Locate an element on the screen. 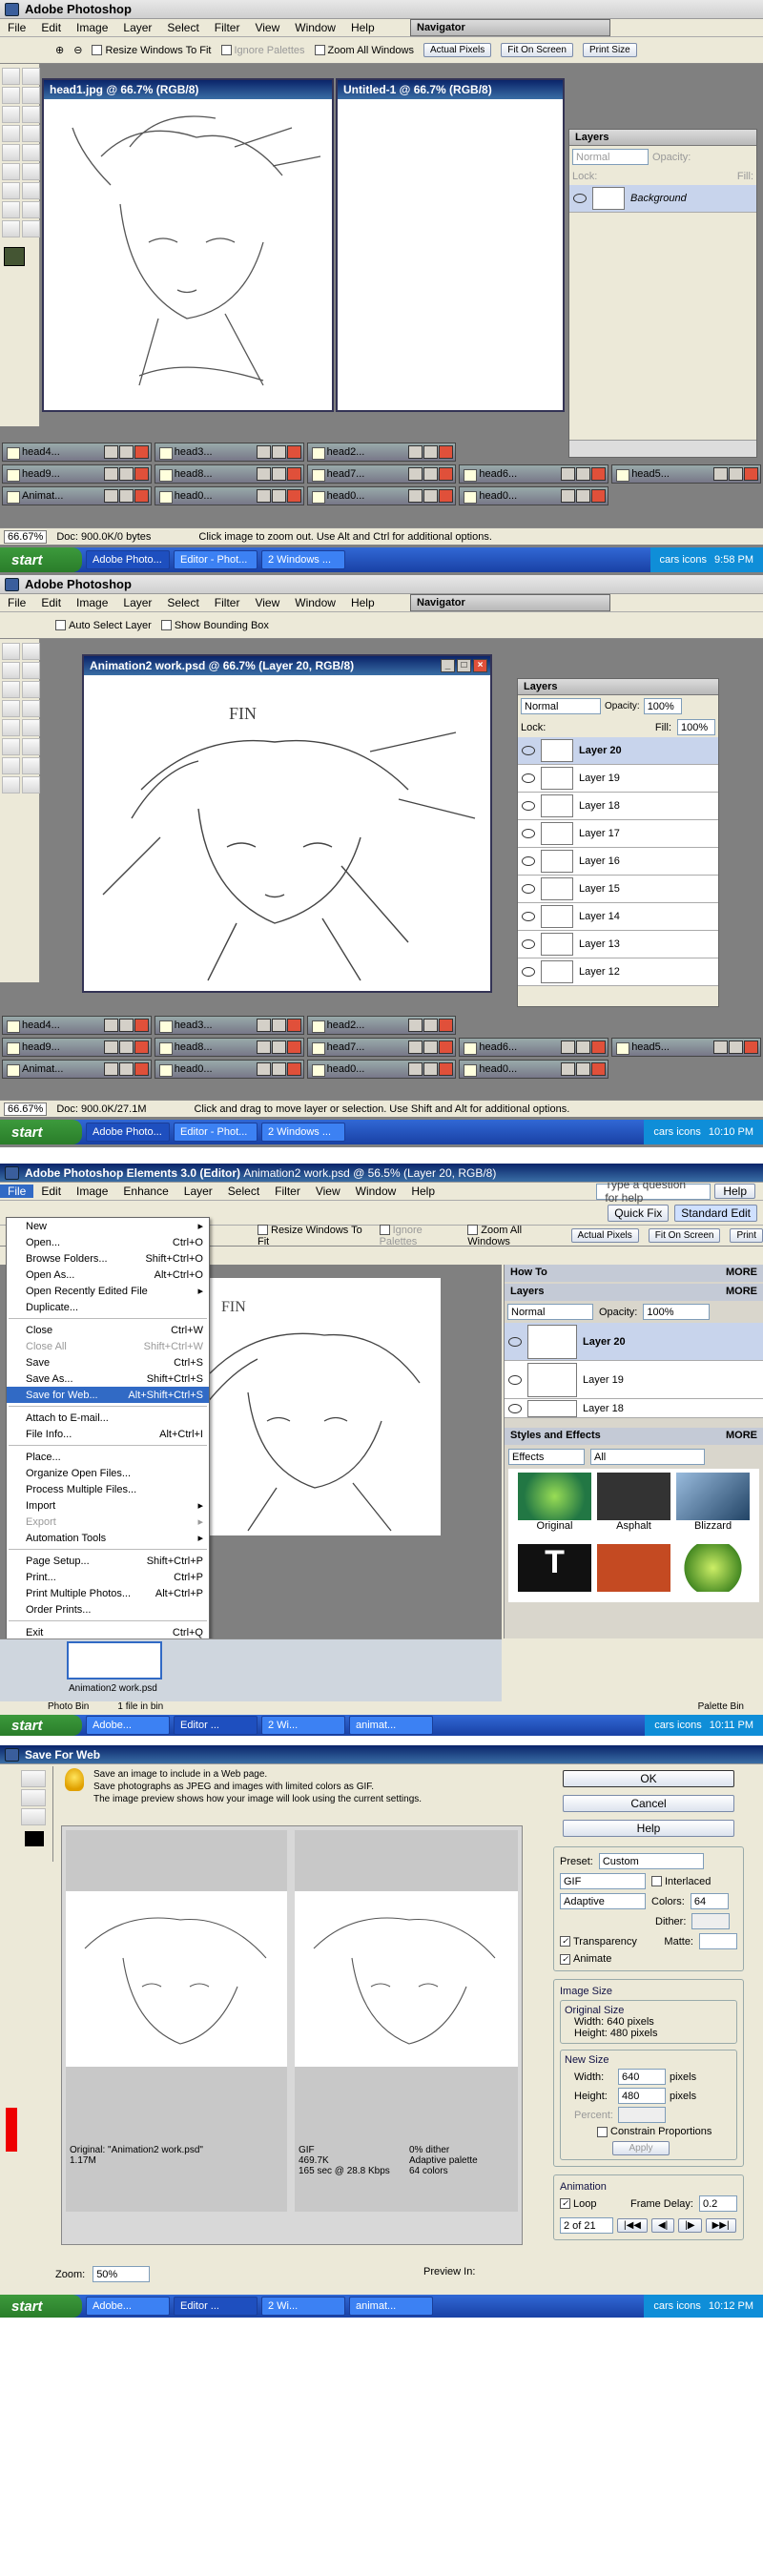 The height and width of the screenshot is (2576, 763). apply-button: Apply is located at coordinates (641, 2148).